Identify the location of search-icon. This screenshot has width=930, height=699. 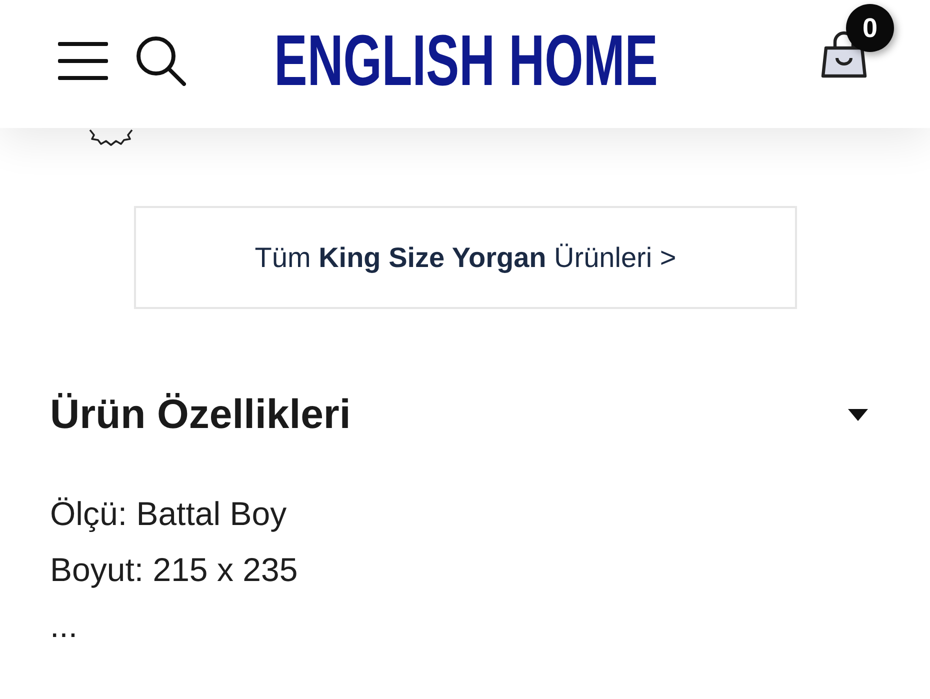
(161, 61).